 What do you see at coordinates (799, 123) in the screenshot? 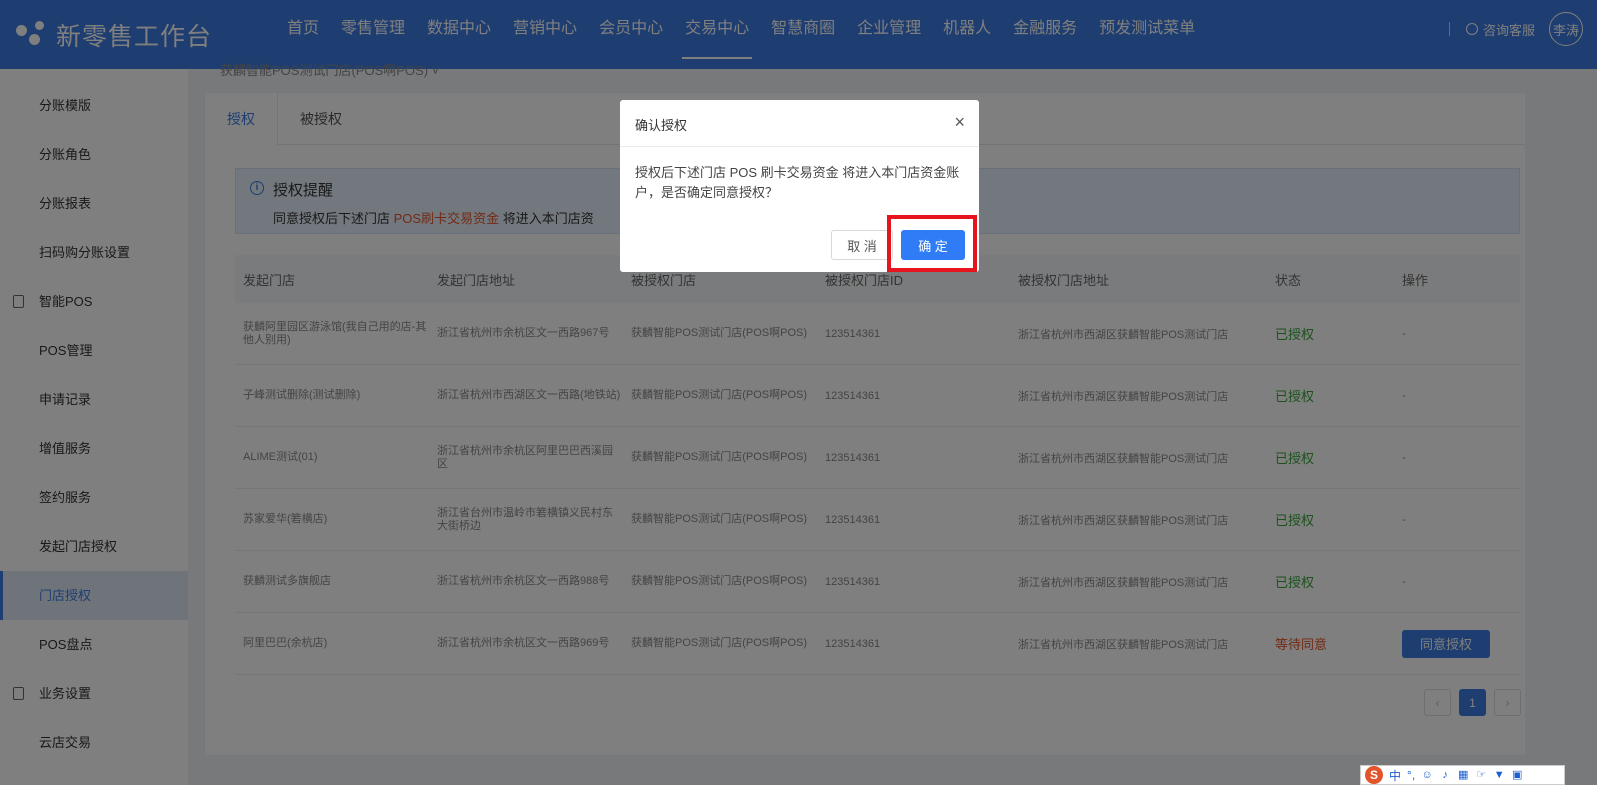
I see `dialog-header: 确认授权 ×` at bounding box center [799, 123].